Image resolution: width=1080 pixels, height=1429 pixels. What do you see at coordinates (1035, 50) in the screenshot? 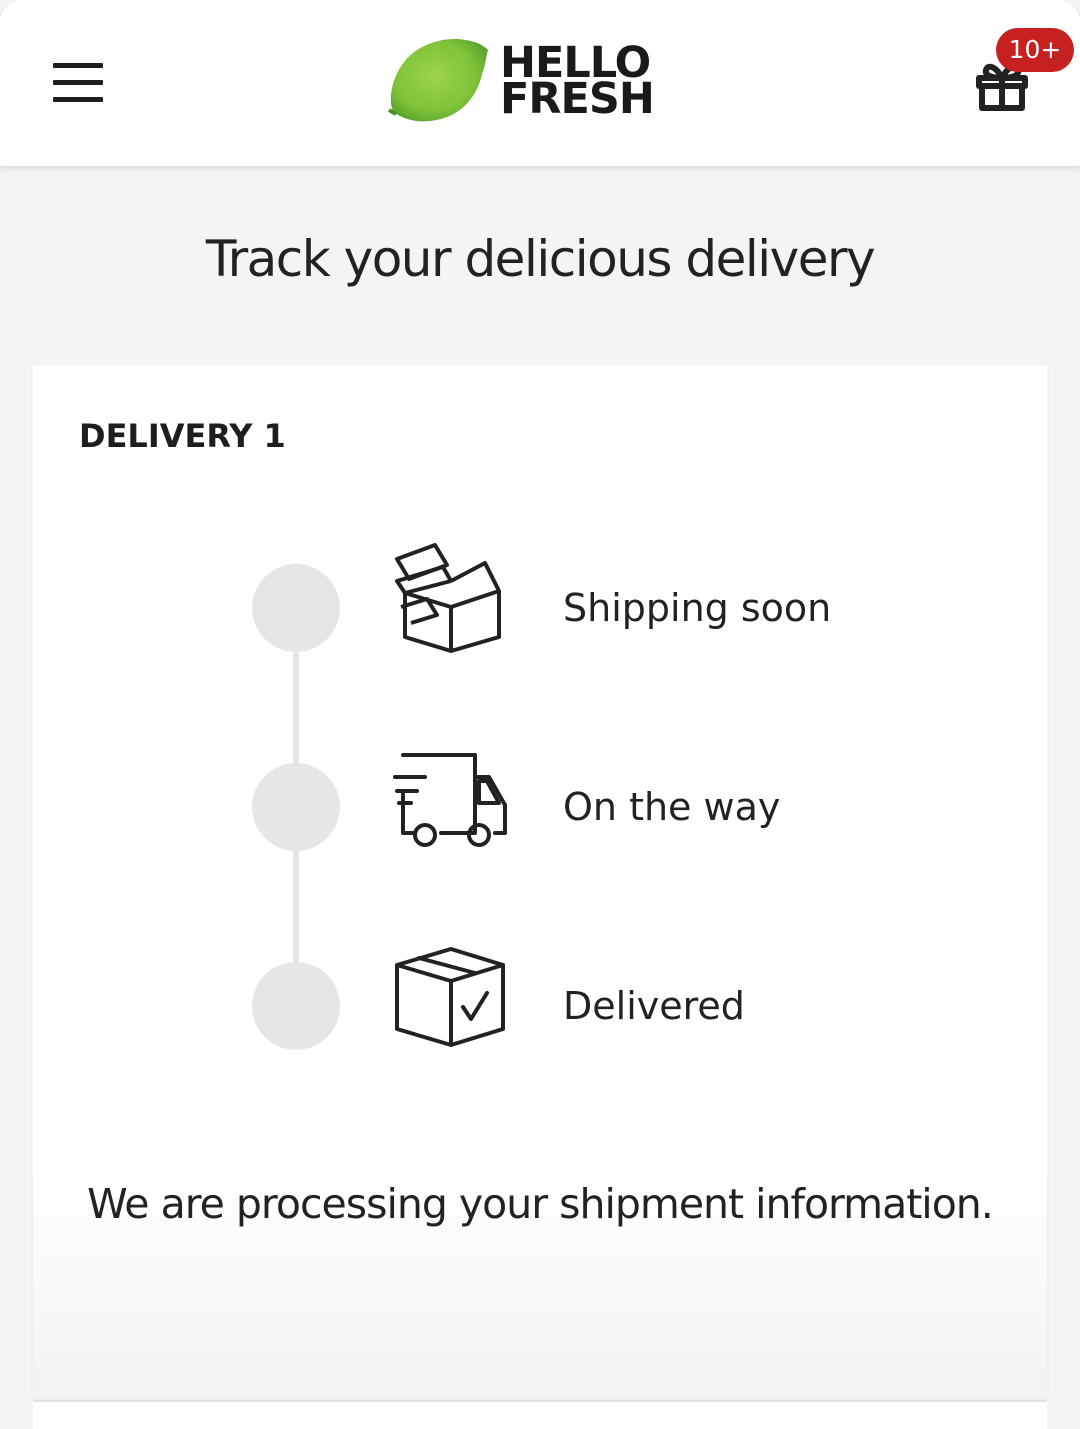
I see `gift-count-badge: 10+` at bounding box center [1035, 50].